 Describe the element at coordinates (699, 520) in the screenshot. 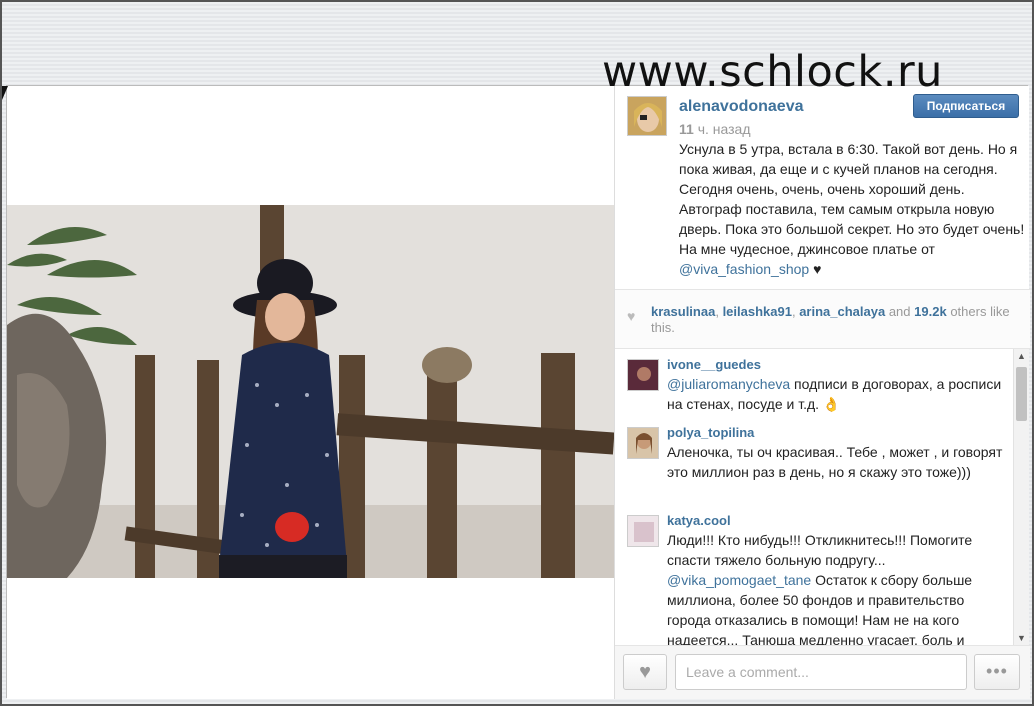

I see `commenter-username: katya.cool` at that location.